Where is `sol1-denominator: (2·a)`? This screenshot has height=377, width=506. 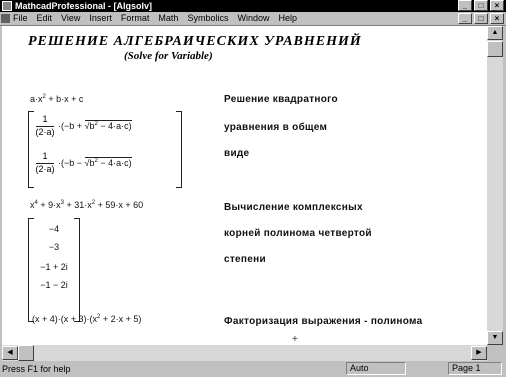
sol1-denominator: (2·a) is located at coordinates (45, 132).